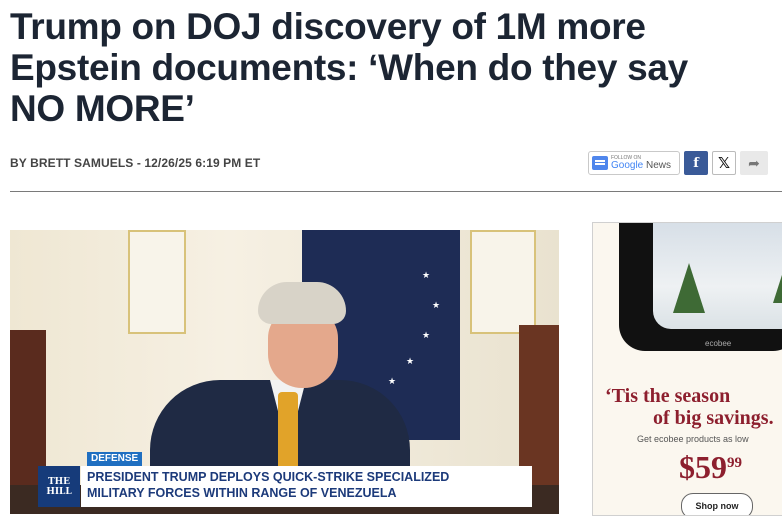 Image resolution: width=782 pixels, height=516 pixels. What do you see at coordinates (396, 191) in the screenshot?
I see `header-divider` at bounding box center [396, 191].